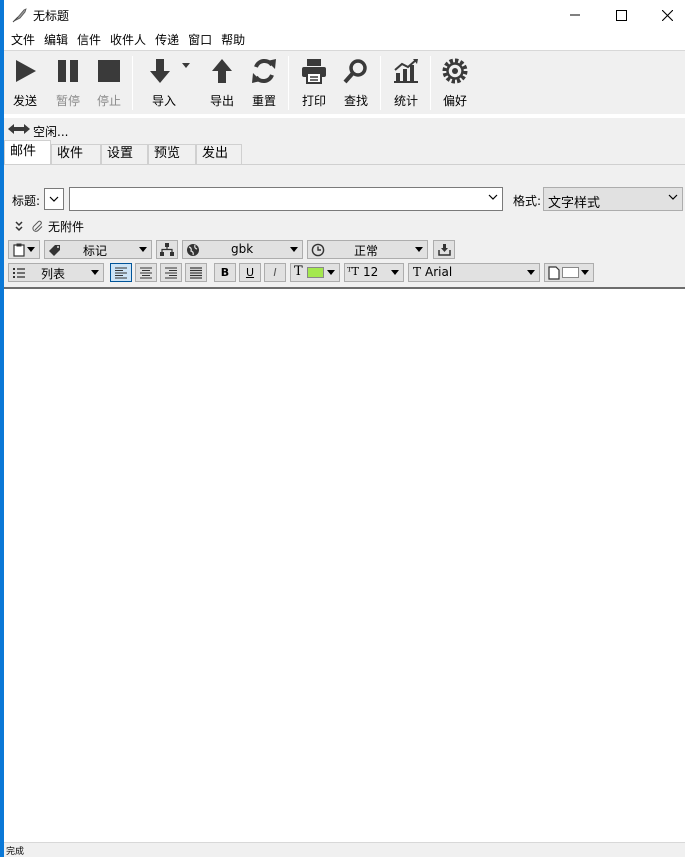 The image size is (685, 857). What do you see at coordinates (167, 40) in the screenshot?
I see `menu-delivery: 传递` at bounding box center [167, 40].